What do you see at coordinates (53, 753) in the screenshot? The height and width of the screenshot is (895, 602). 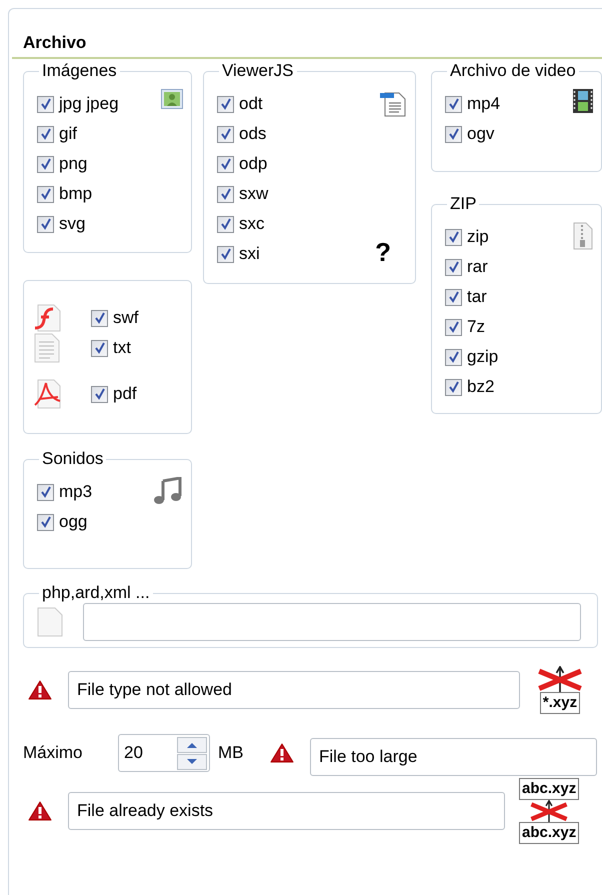 I see `max-size-label: Máximo` at bounding box center [53, 753].